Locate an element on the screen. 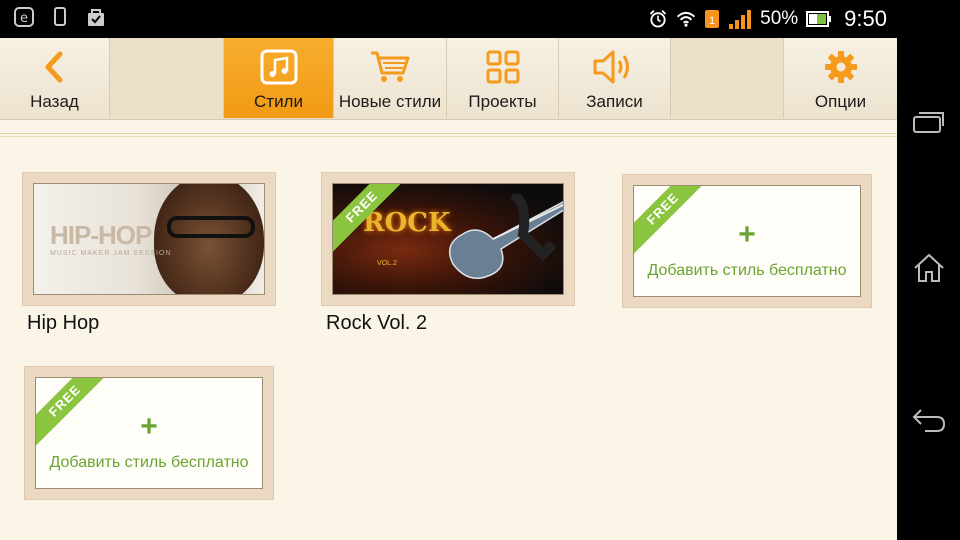  rock-artwork: ROCK VOL.2 FREE is located at coordinates (448, 239).